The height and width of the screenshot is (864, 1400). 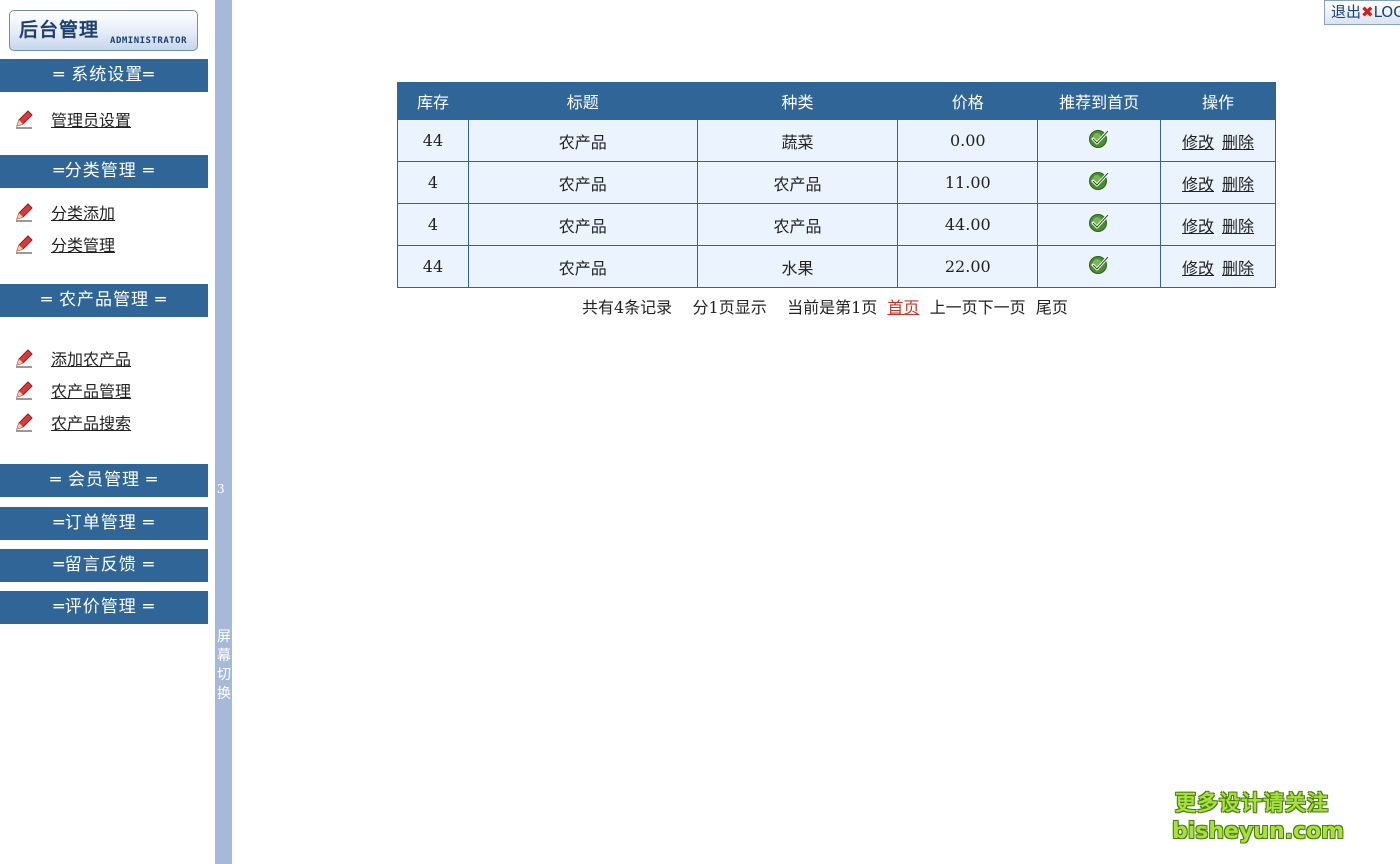 I want to click on header-title: 标题, so click(x=582, y=101).